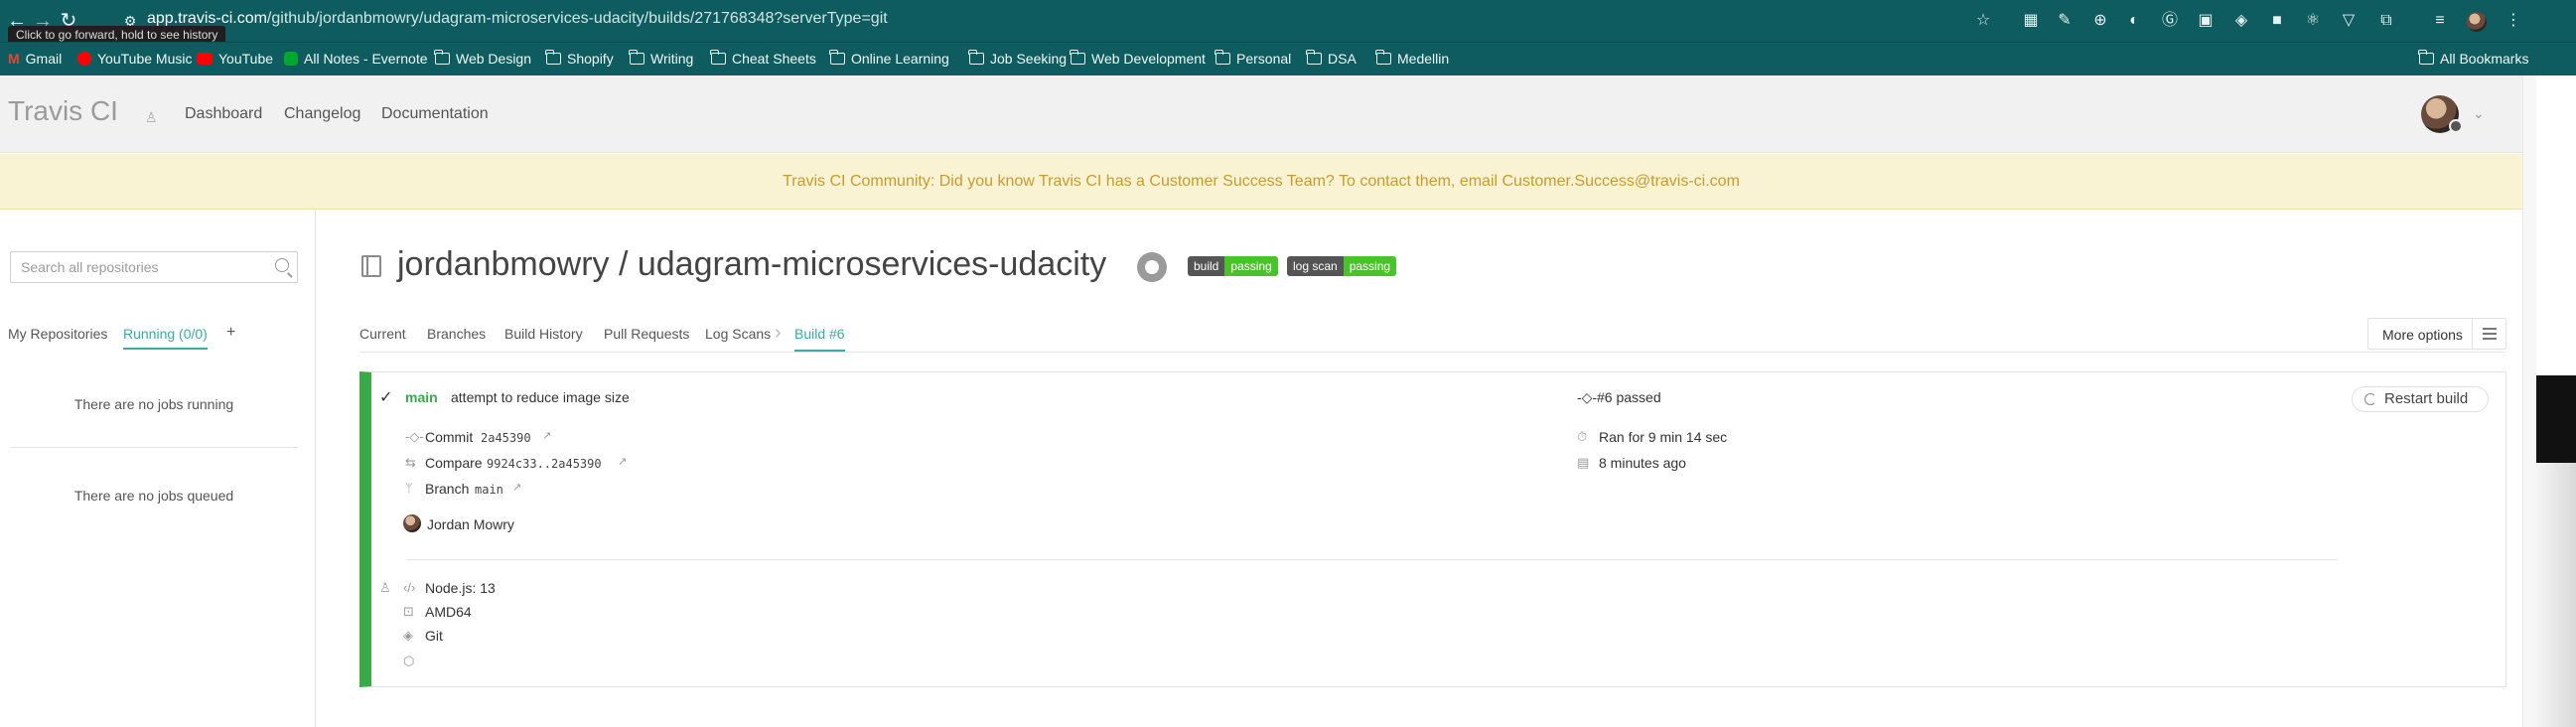 The image size is (2576, 727). What do you see at coordinates (1018, 59) in the screenshot?
I see `bookmark-folder: Job Seeking` at bounding box center [1018, 59].